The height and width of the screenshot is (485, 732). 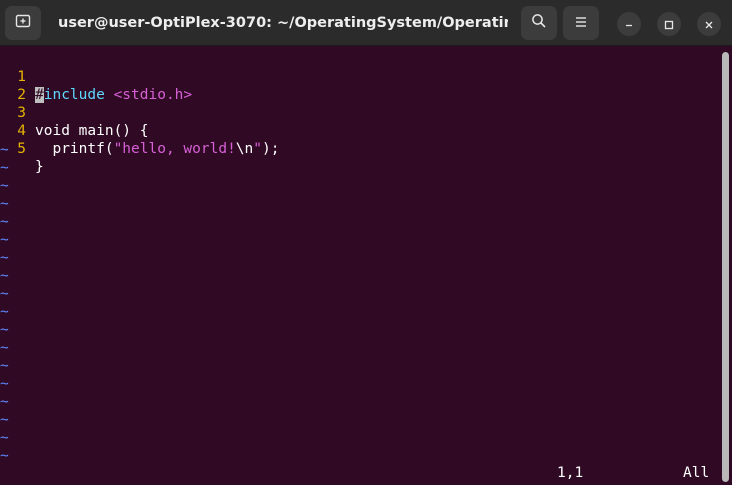 What do you see at coordinates (39, 167) in the screenshot?
I see `line-code: }` at bounding box center [39, 167].